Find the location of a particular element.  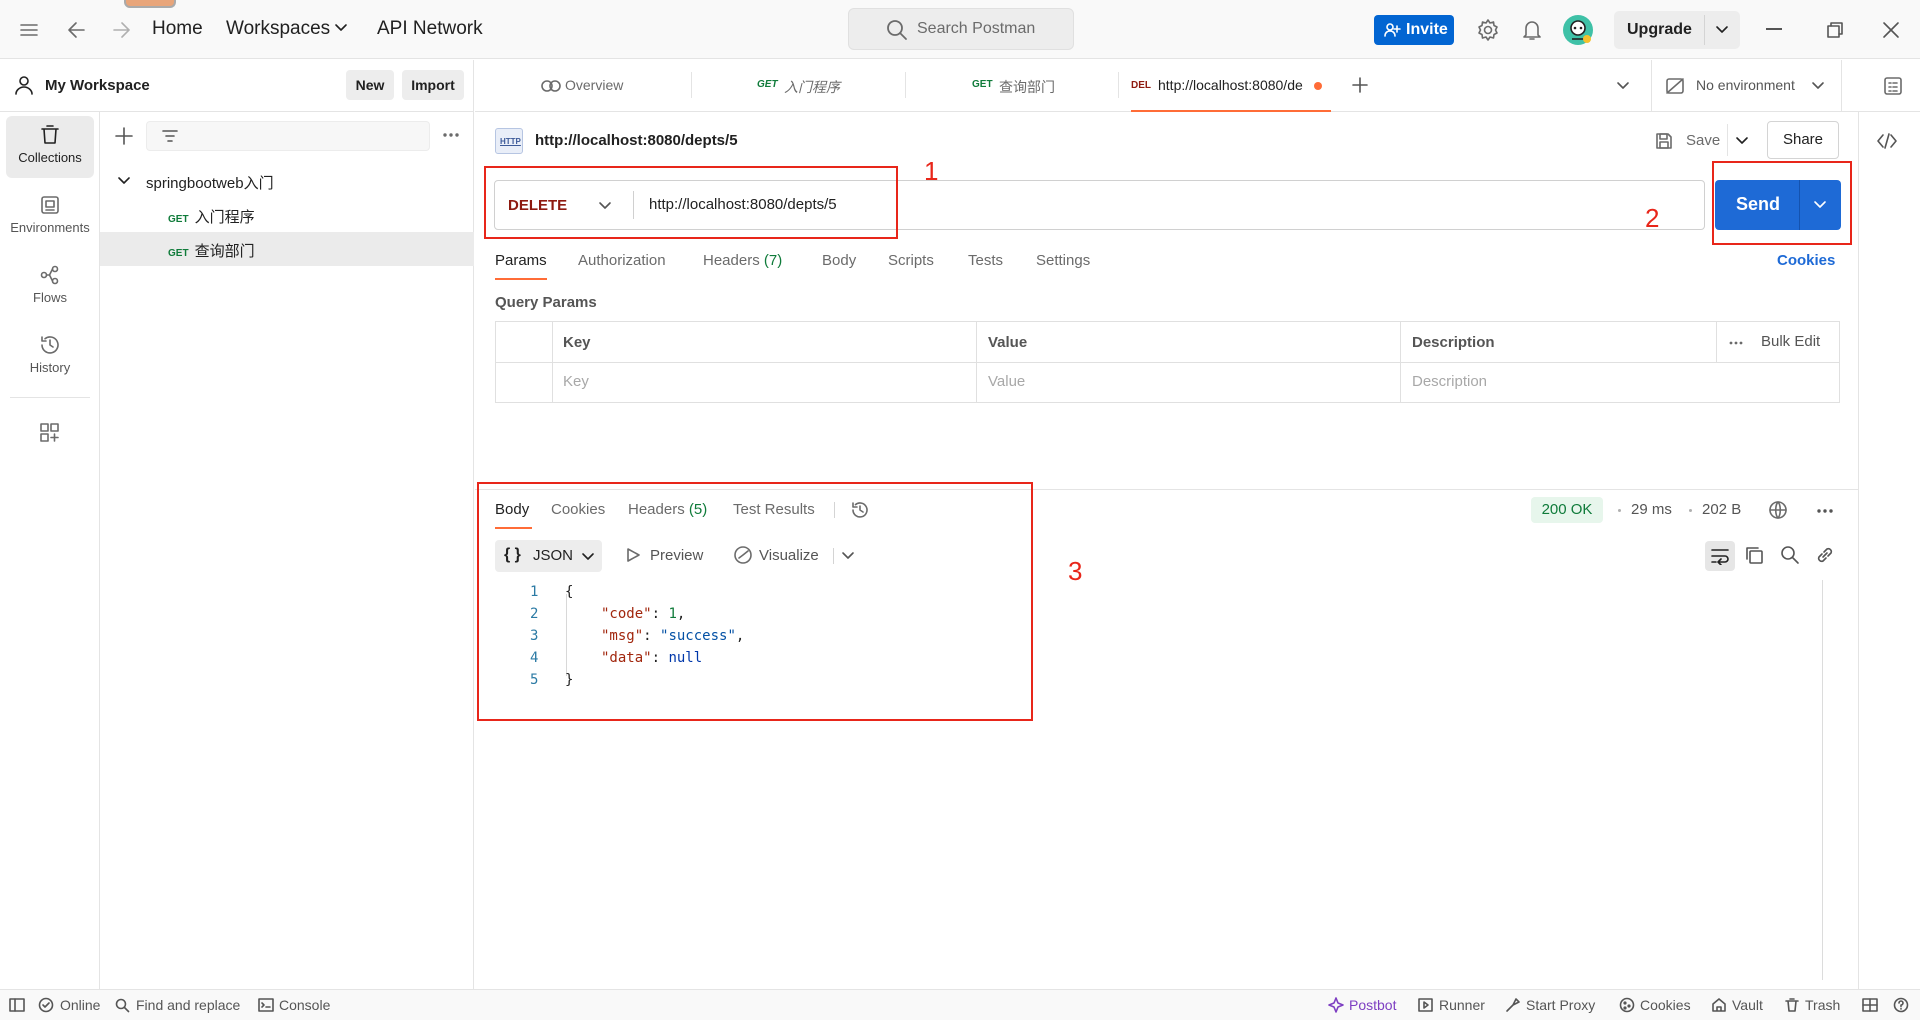

upgrade-button: Upgrade is located at coordinates (1677, 30).